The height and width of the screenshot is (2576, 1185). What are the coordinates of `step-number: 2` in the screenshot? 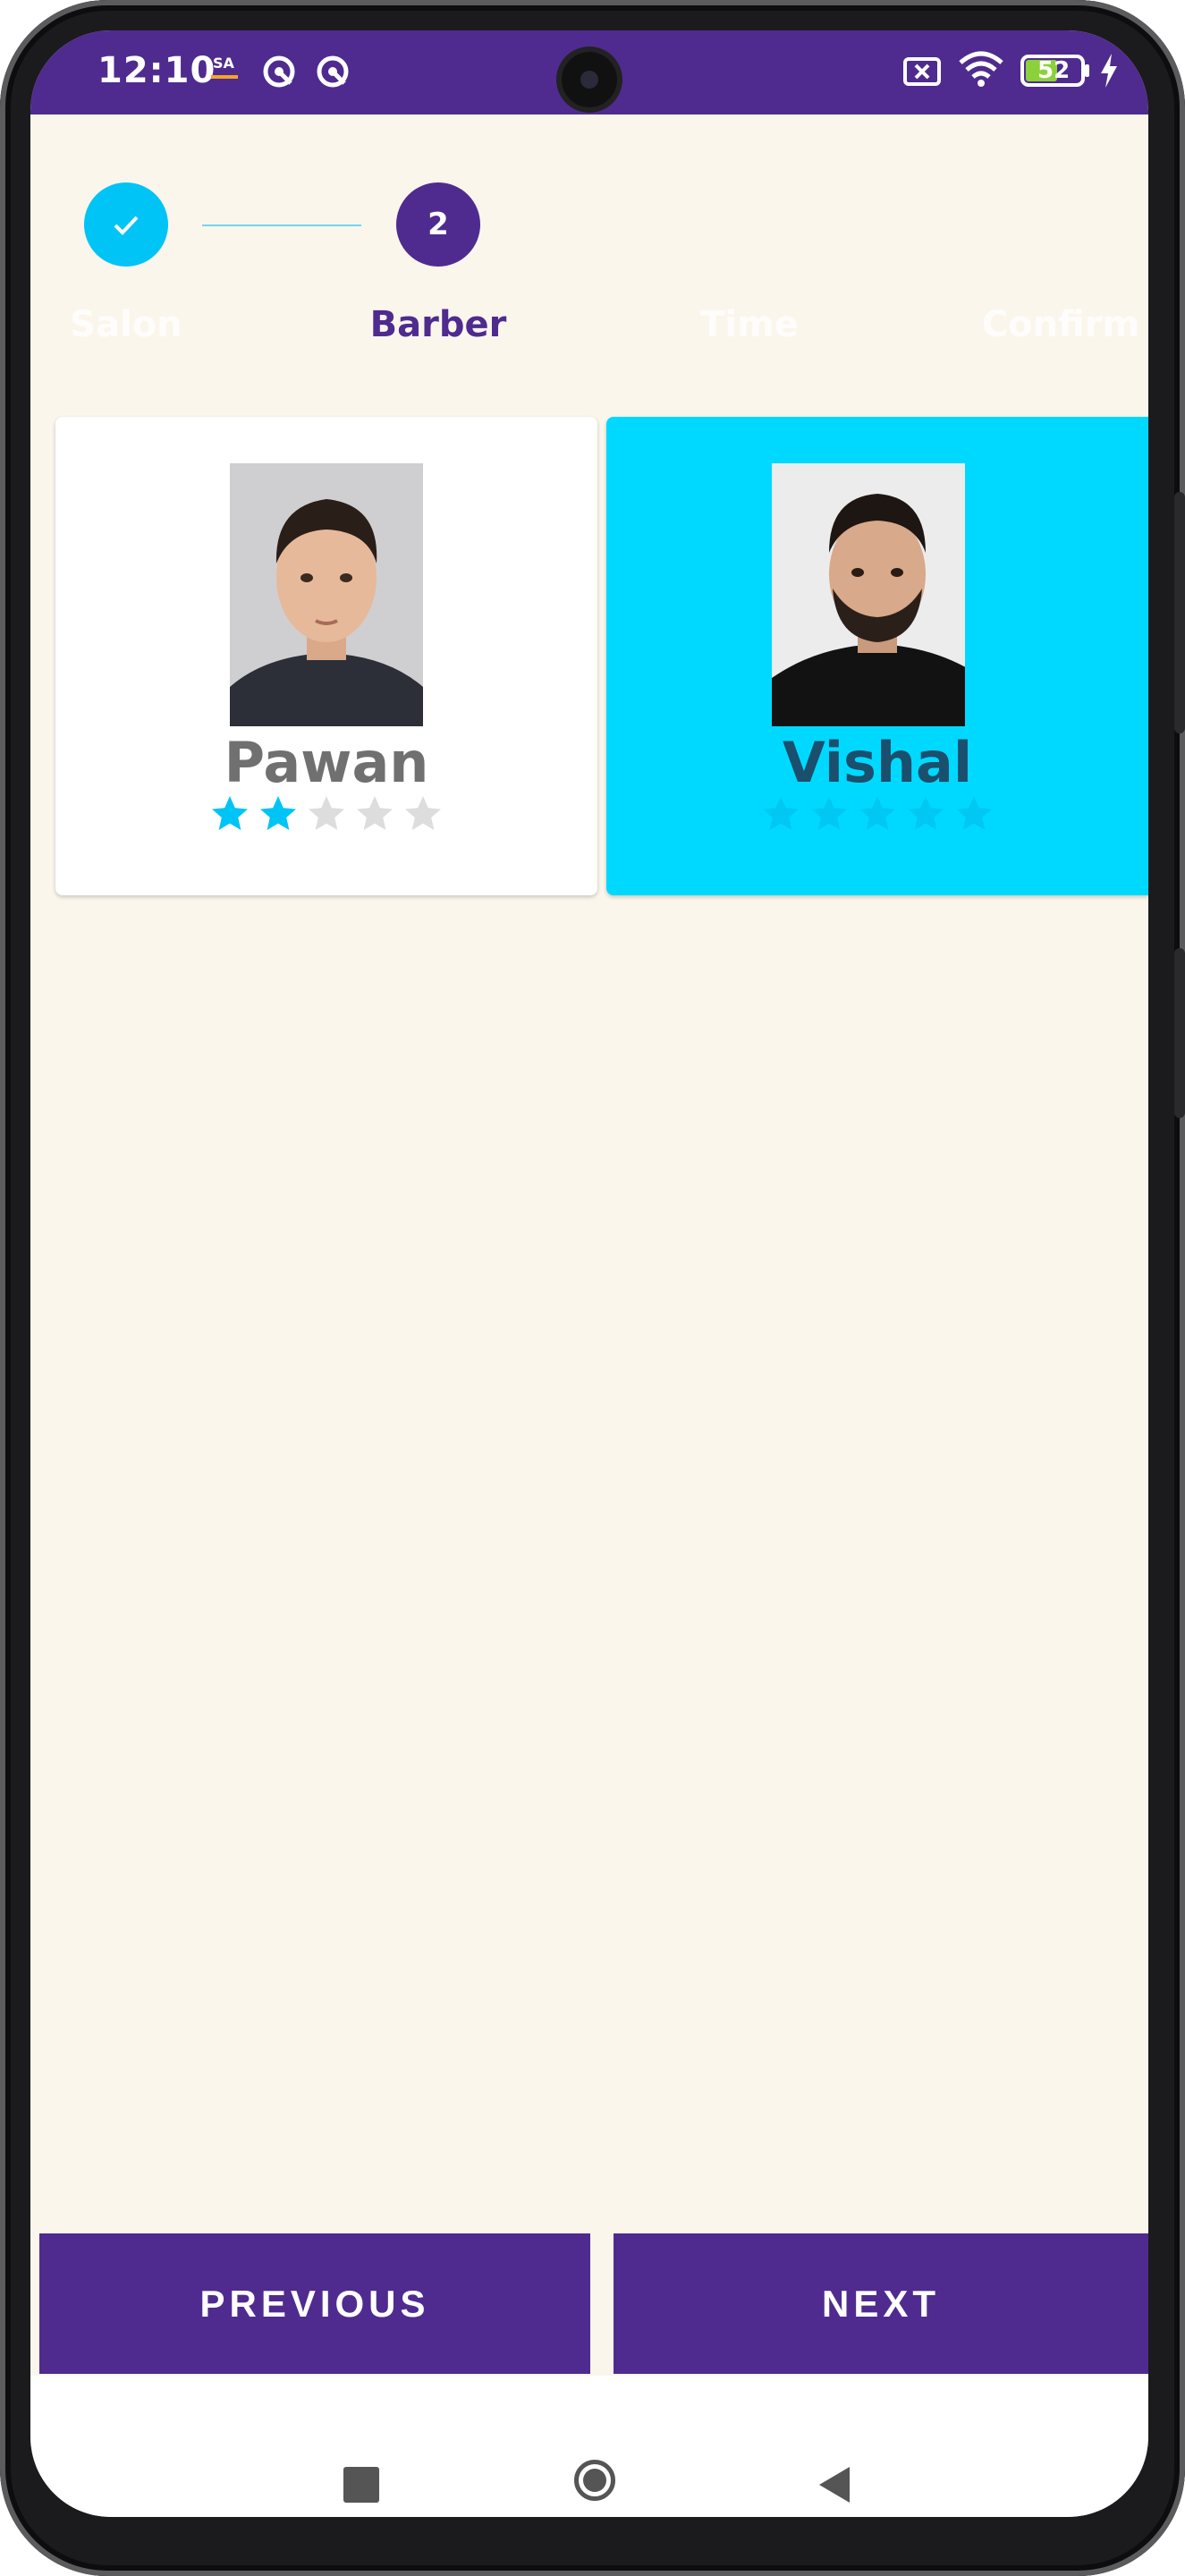 It's located at (438, 224).